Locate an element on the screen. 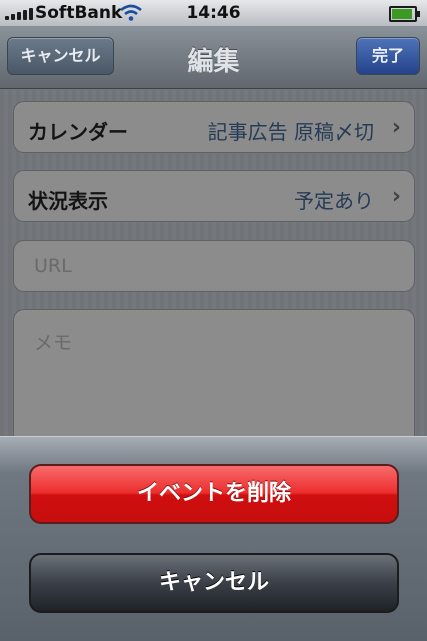 The height and width of the screenshot is (641, 427). status-bar: SoftBank 14:46 is located at coordinates (213, 13).